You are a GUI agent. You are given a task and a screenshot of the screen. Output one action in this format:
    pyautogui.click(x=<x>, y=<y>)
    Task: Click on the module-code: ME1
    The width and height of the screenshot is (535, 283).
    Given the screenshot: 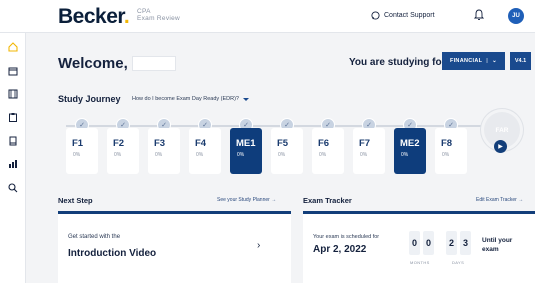 What is the action you would take?
    pyautogui.click(x=246, y=143)
    